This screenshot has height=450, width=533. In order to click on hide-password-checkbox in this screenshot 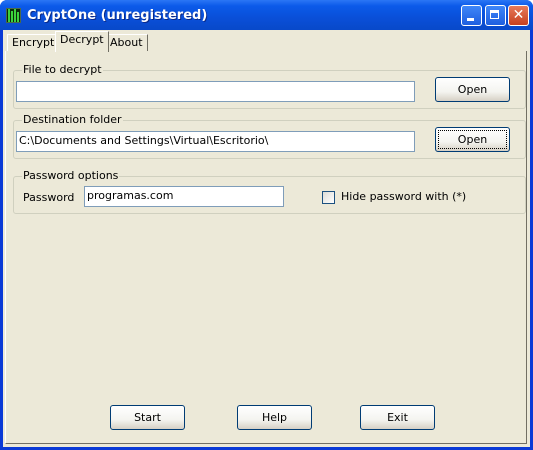, I will do `click(328, 197)`.